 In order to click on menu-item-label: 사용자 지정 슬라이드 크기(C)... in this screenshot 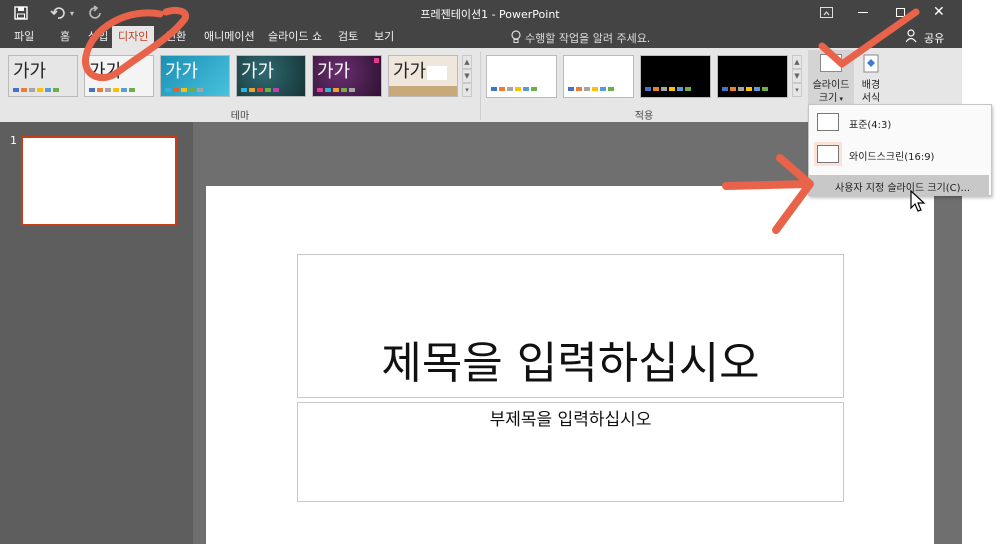, I will do `click(903, 188)`.